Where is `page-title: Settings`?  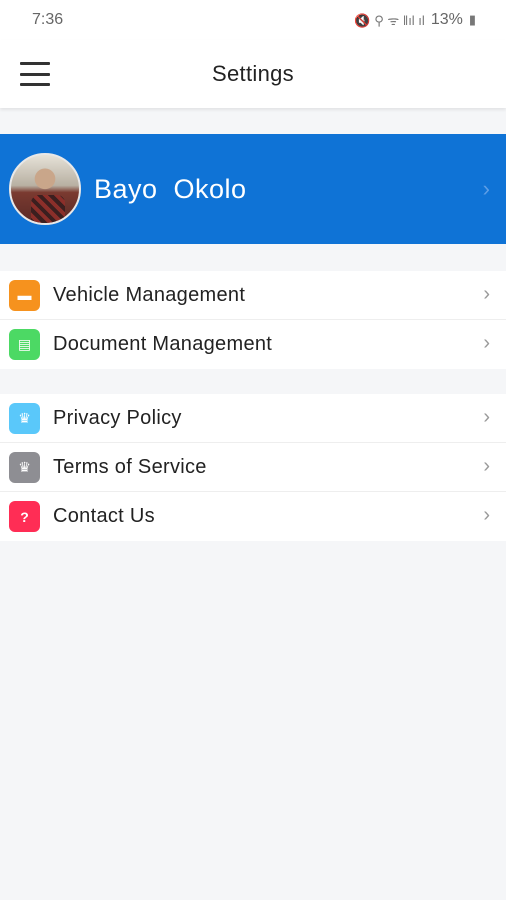 page-title: Settings is located at coordinates (253, 73).